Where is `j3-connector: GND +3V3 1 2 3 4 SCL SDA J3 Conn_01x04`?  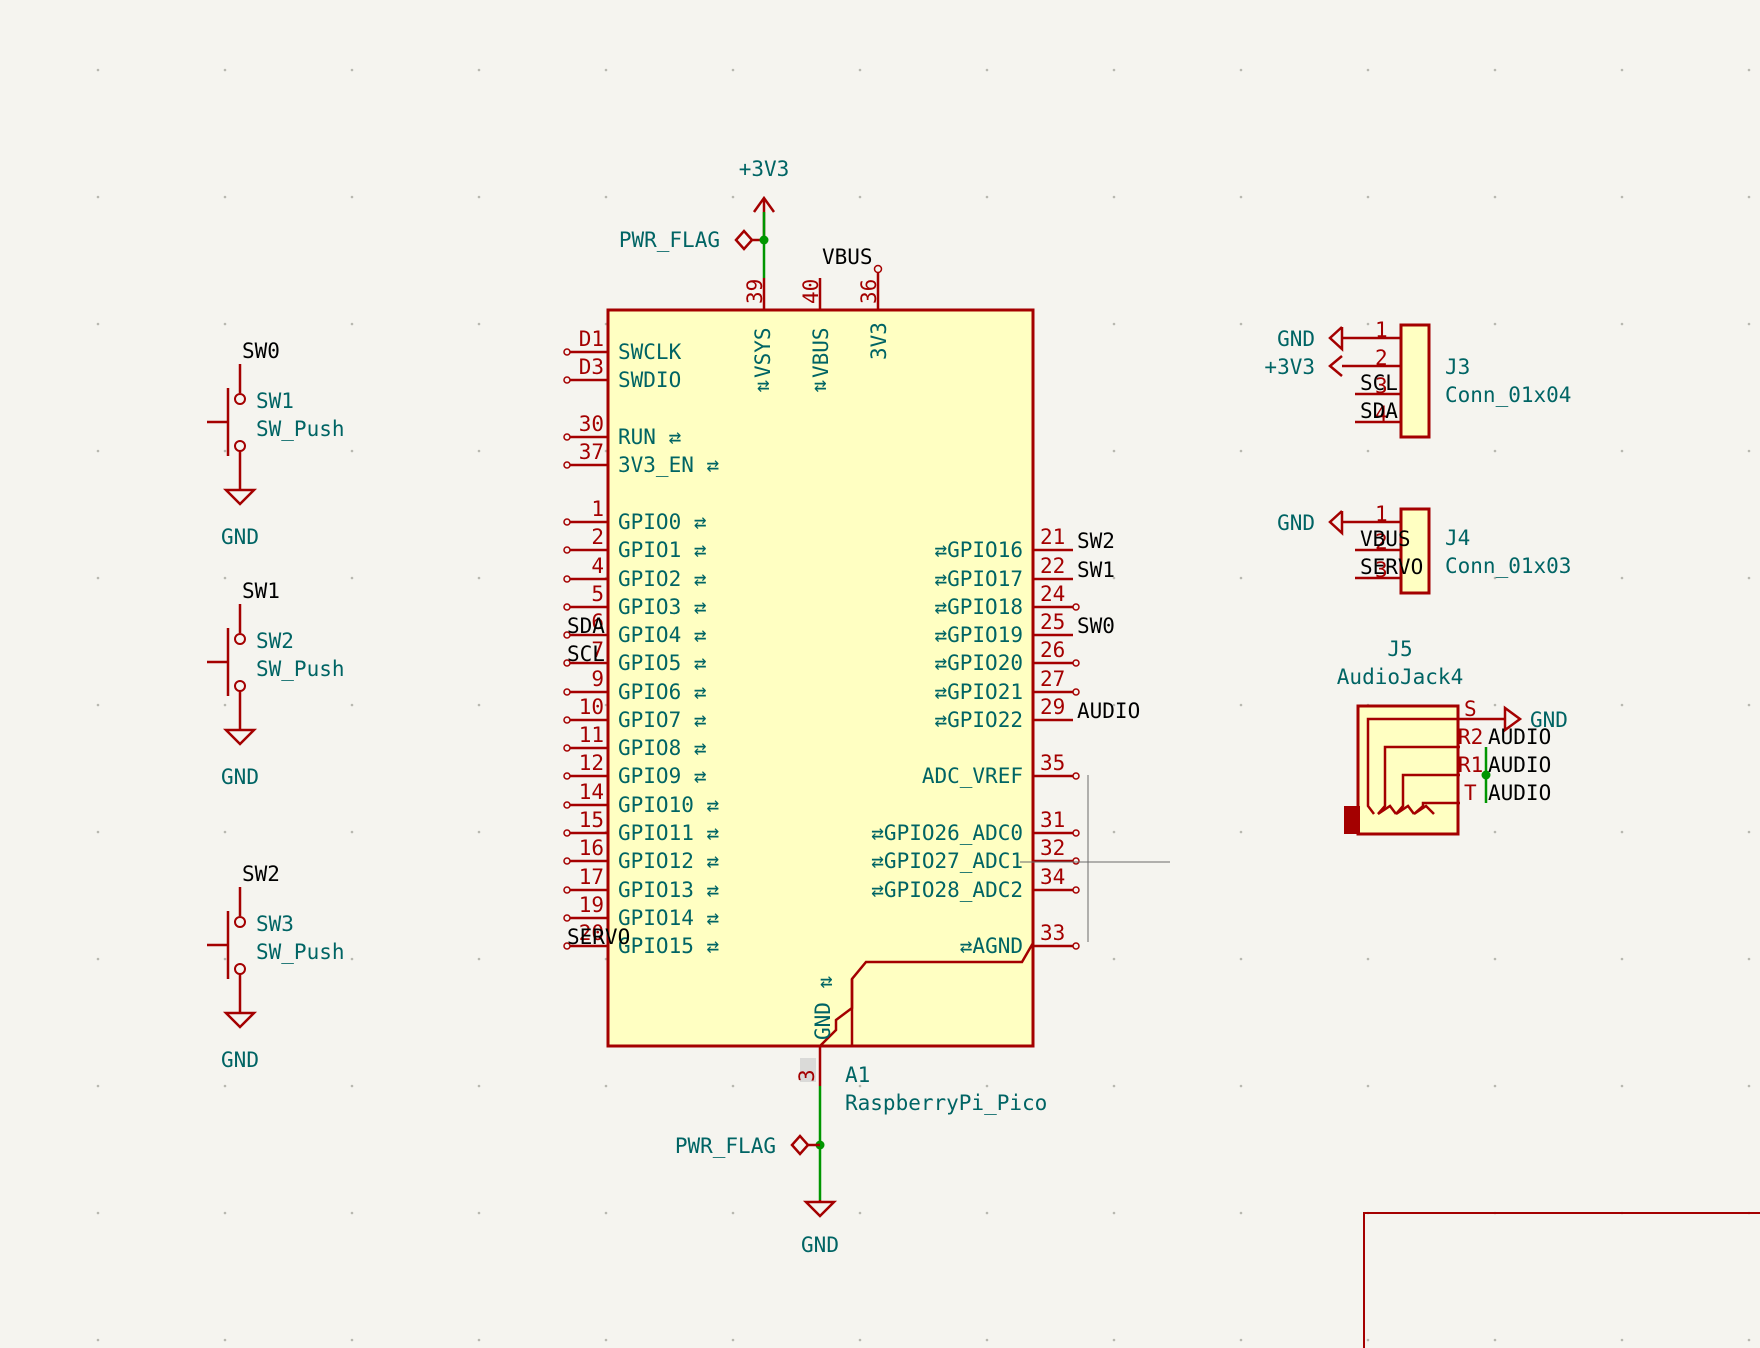
j3-connector: GND +3V3 1 2 3 4 SCL SDA J3 Conn_01x04 is located at coordinates (1417, 378).